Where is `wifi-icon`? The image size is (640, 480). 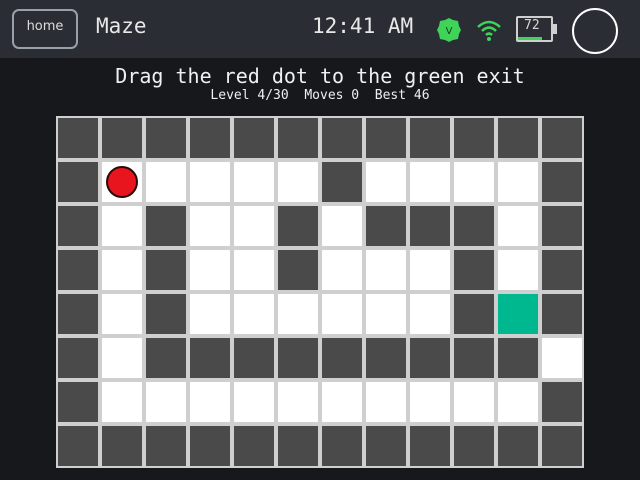
wifi-icon is located at coordinates (489, 30).